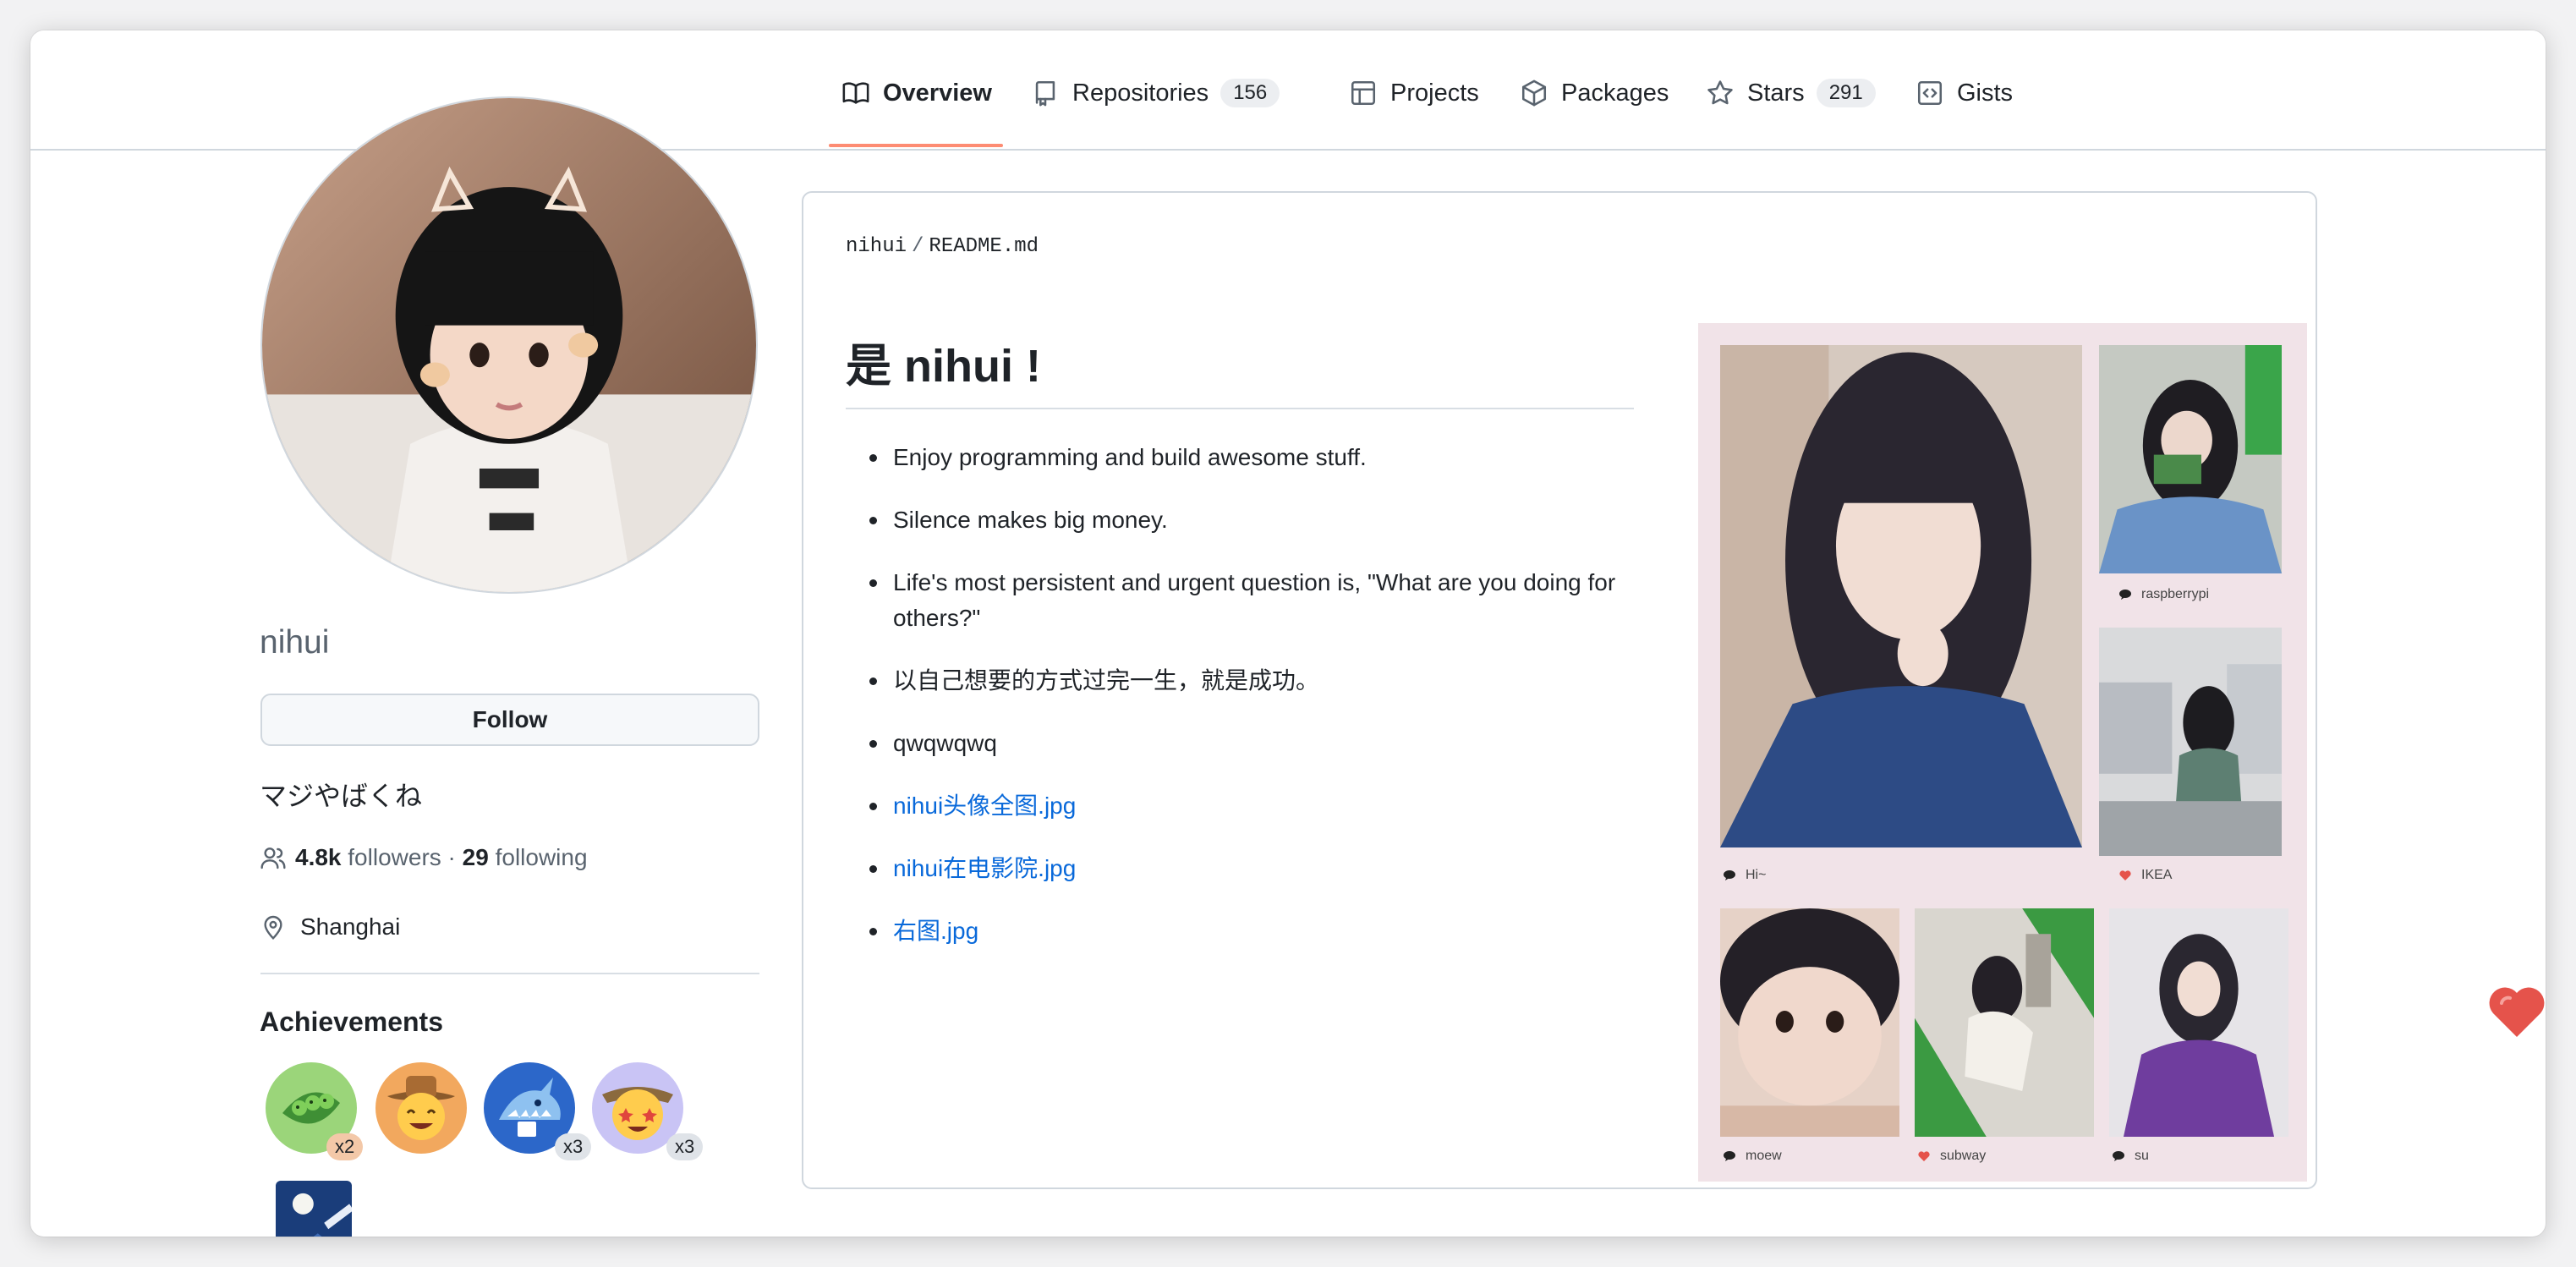  What do you see at coordinates (1240, 744) in the screenshot?
I see `list-item: qwqwqwq` at bounding box center [1240, 744].